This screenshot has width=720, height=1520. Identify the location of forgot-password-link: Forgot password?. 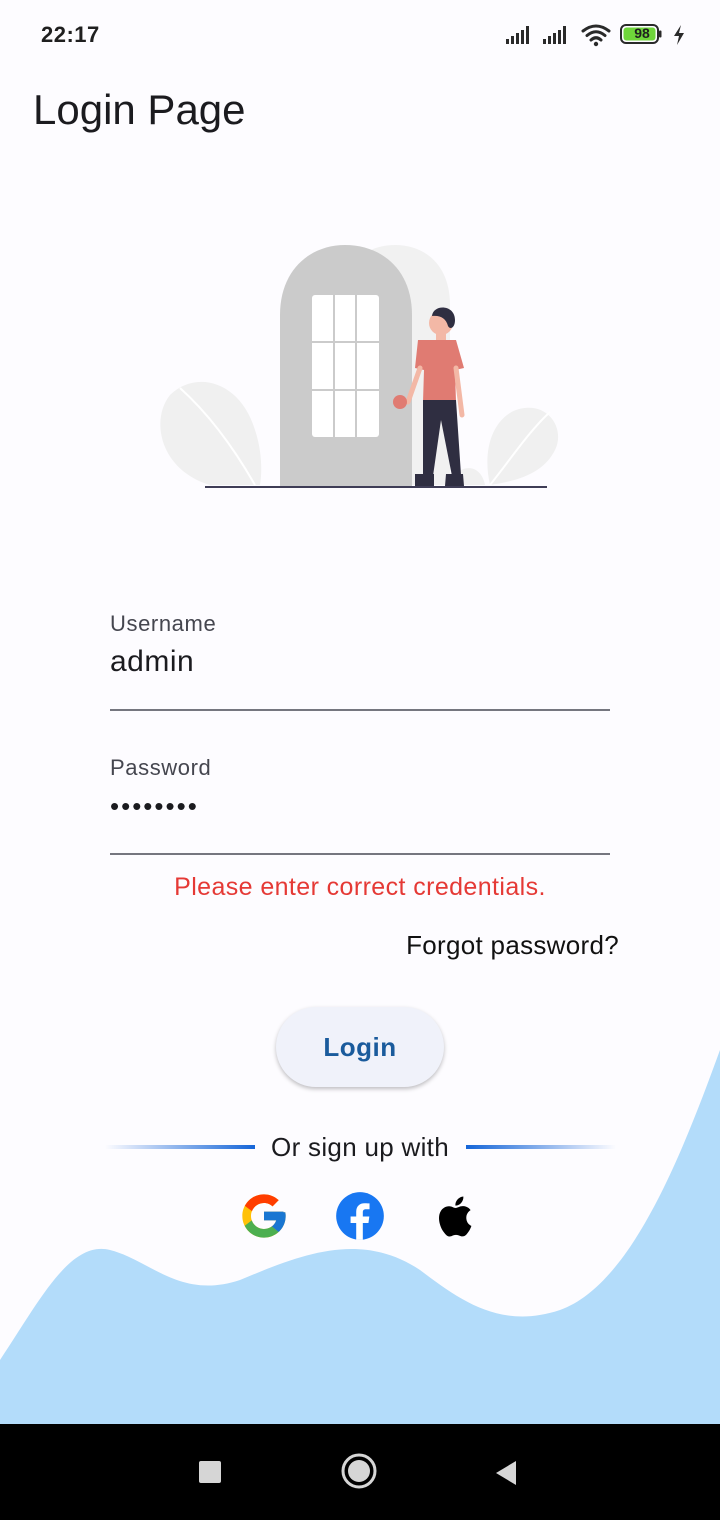
(512, 945).